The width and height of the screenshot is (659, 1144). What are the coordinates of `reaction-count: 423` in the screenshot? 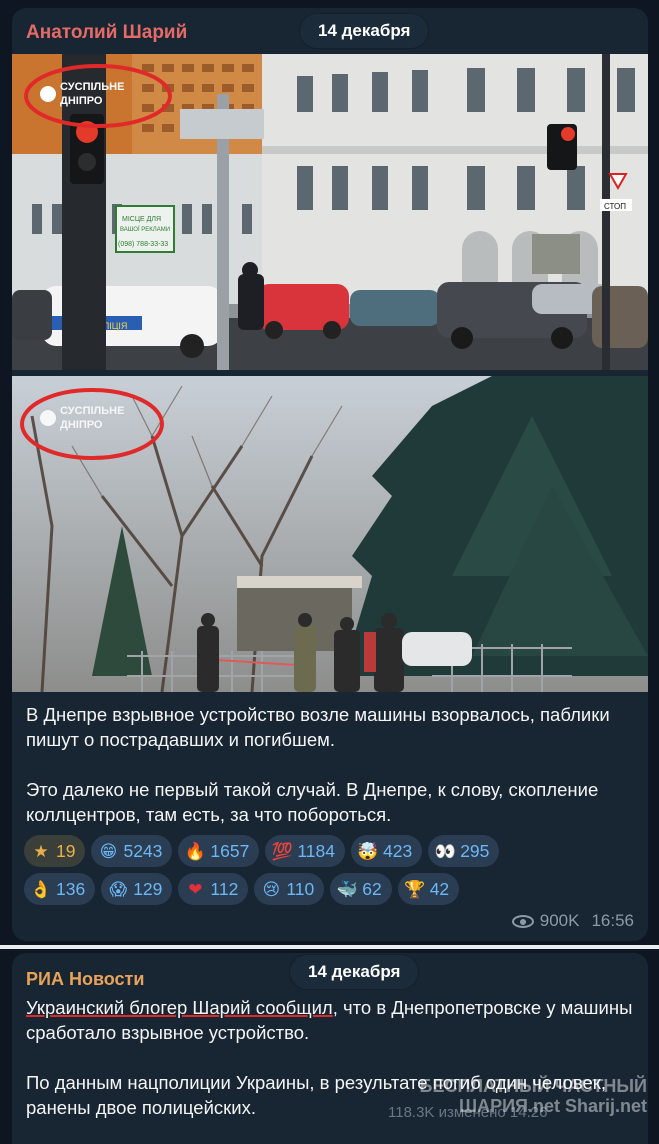 It's located at (397, 851).